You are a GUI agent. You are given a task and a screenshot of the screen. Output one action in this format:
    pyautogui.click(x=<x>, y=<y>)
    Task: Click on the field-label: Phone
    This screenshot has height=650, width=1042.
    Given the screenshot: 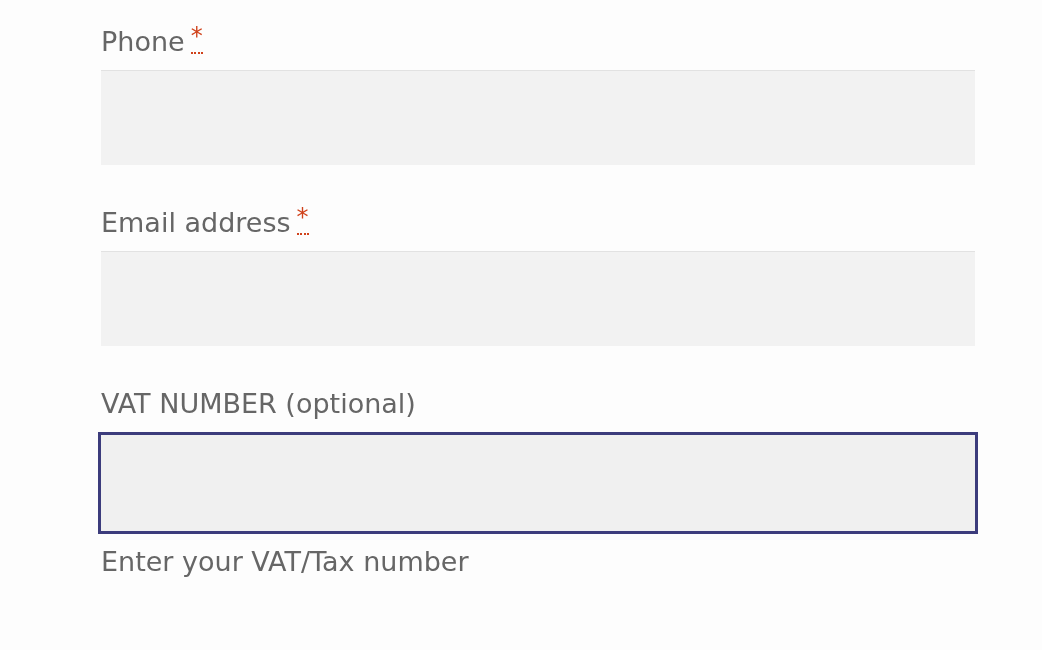 What is the action you would take?
    pyautogui.click(x=143, y=42)
    